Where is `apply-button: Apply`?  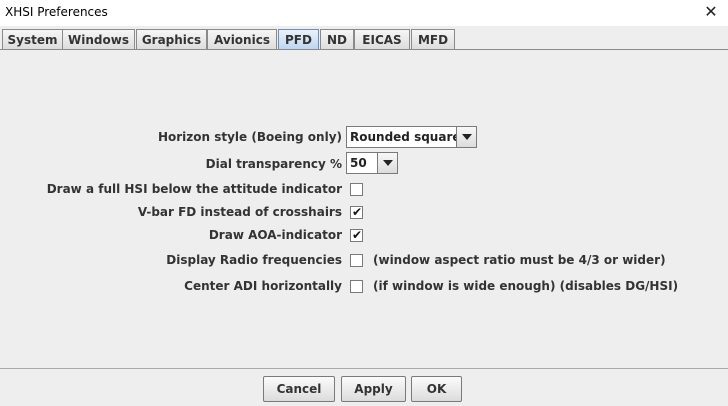
apply-button: Apply is located at coordinates (373, 389).